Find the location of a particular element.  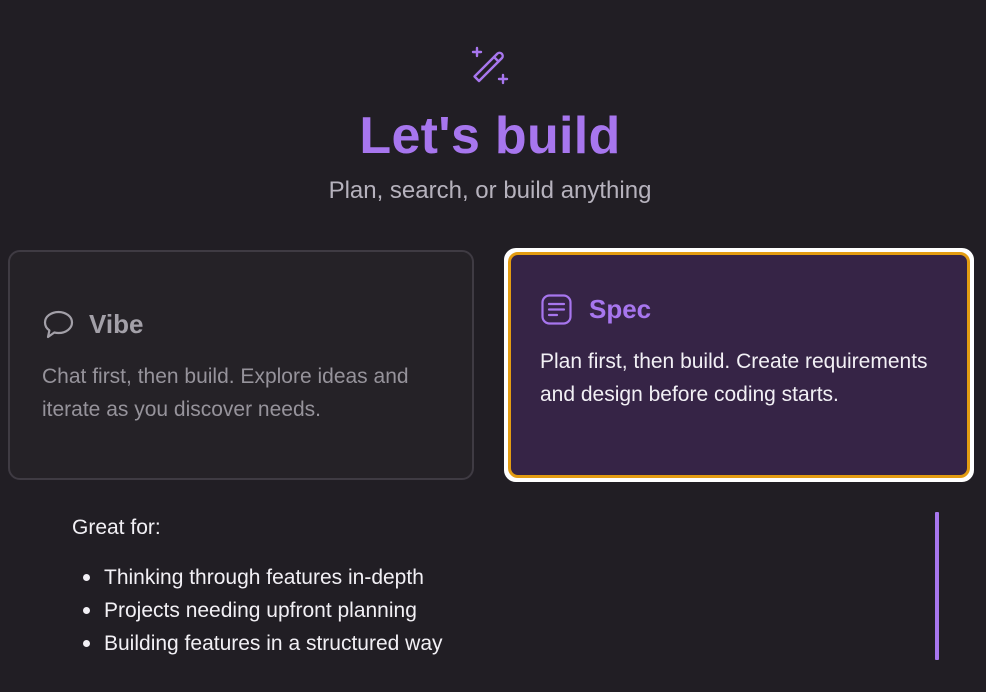

chat-bubble-icon is located at coordinates (58, 324).